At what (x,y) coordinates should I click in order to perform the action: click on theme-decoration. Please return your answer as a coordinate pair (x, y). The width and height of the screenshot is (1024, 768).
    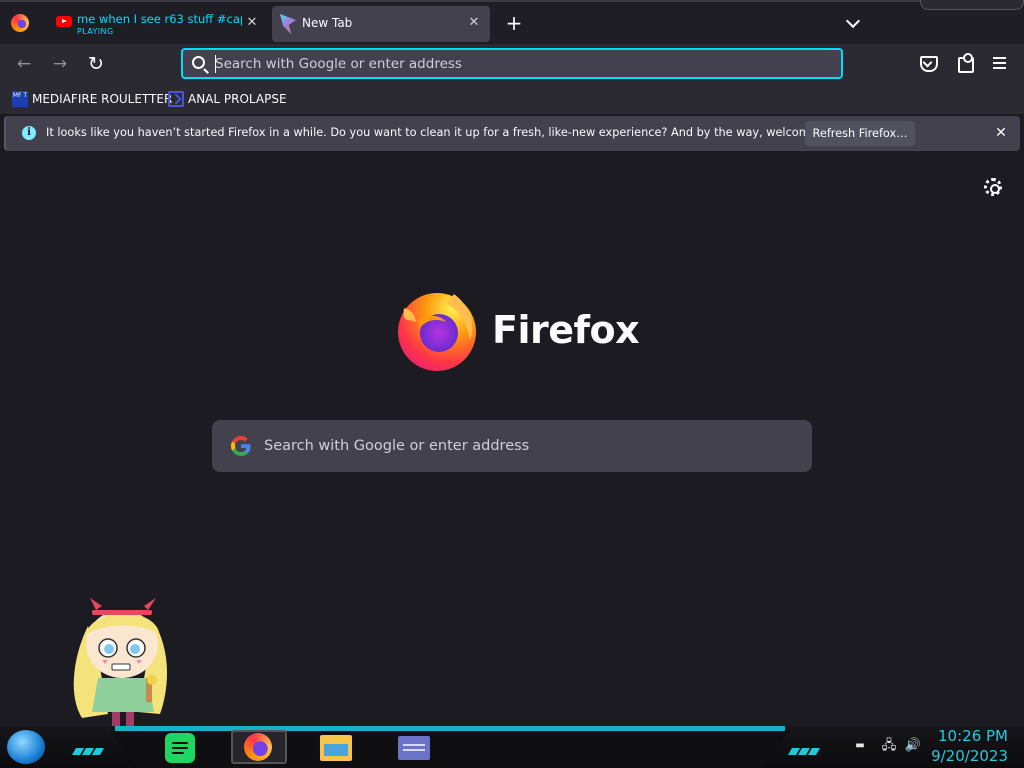
    Looking at the image, I should click on (972, 5).